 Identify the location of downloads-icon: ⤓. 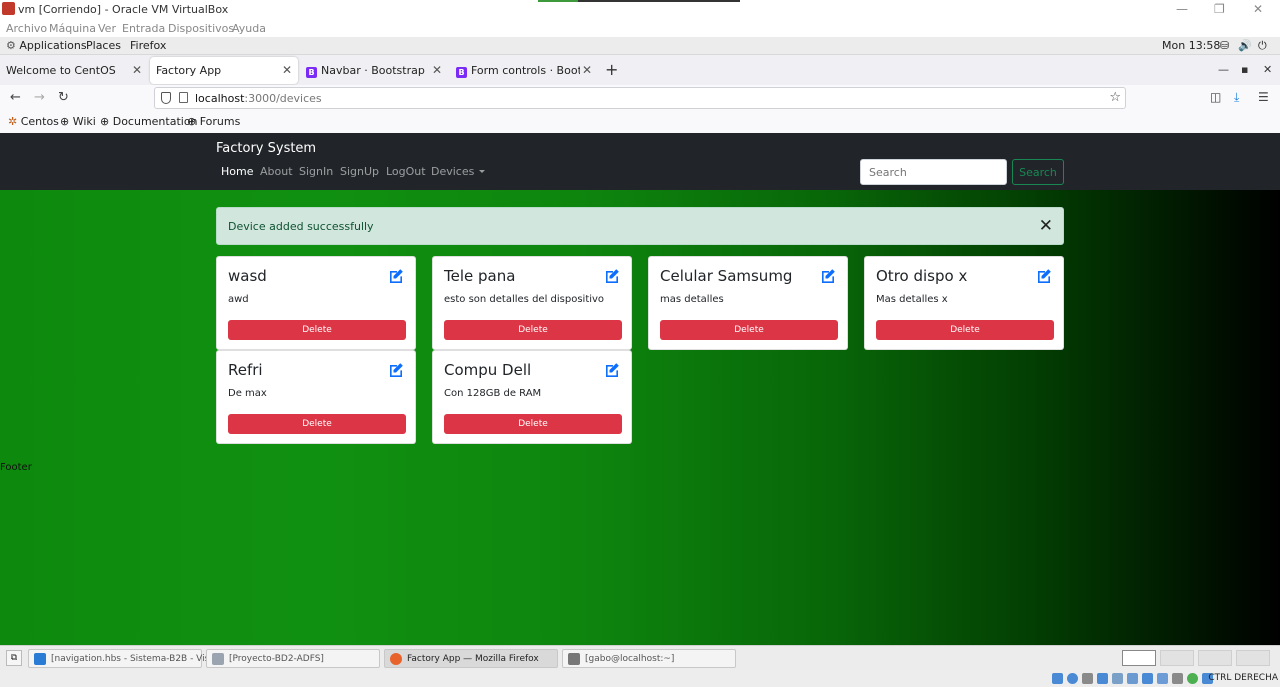
(1236, 97).